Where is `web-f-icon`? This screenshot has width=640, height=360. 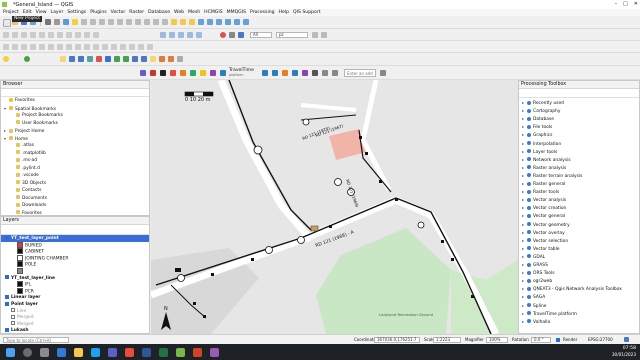
web-f-icon is located at coordinates (193, 73).